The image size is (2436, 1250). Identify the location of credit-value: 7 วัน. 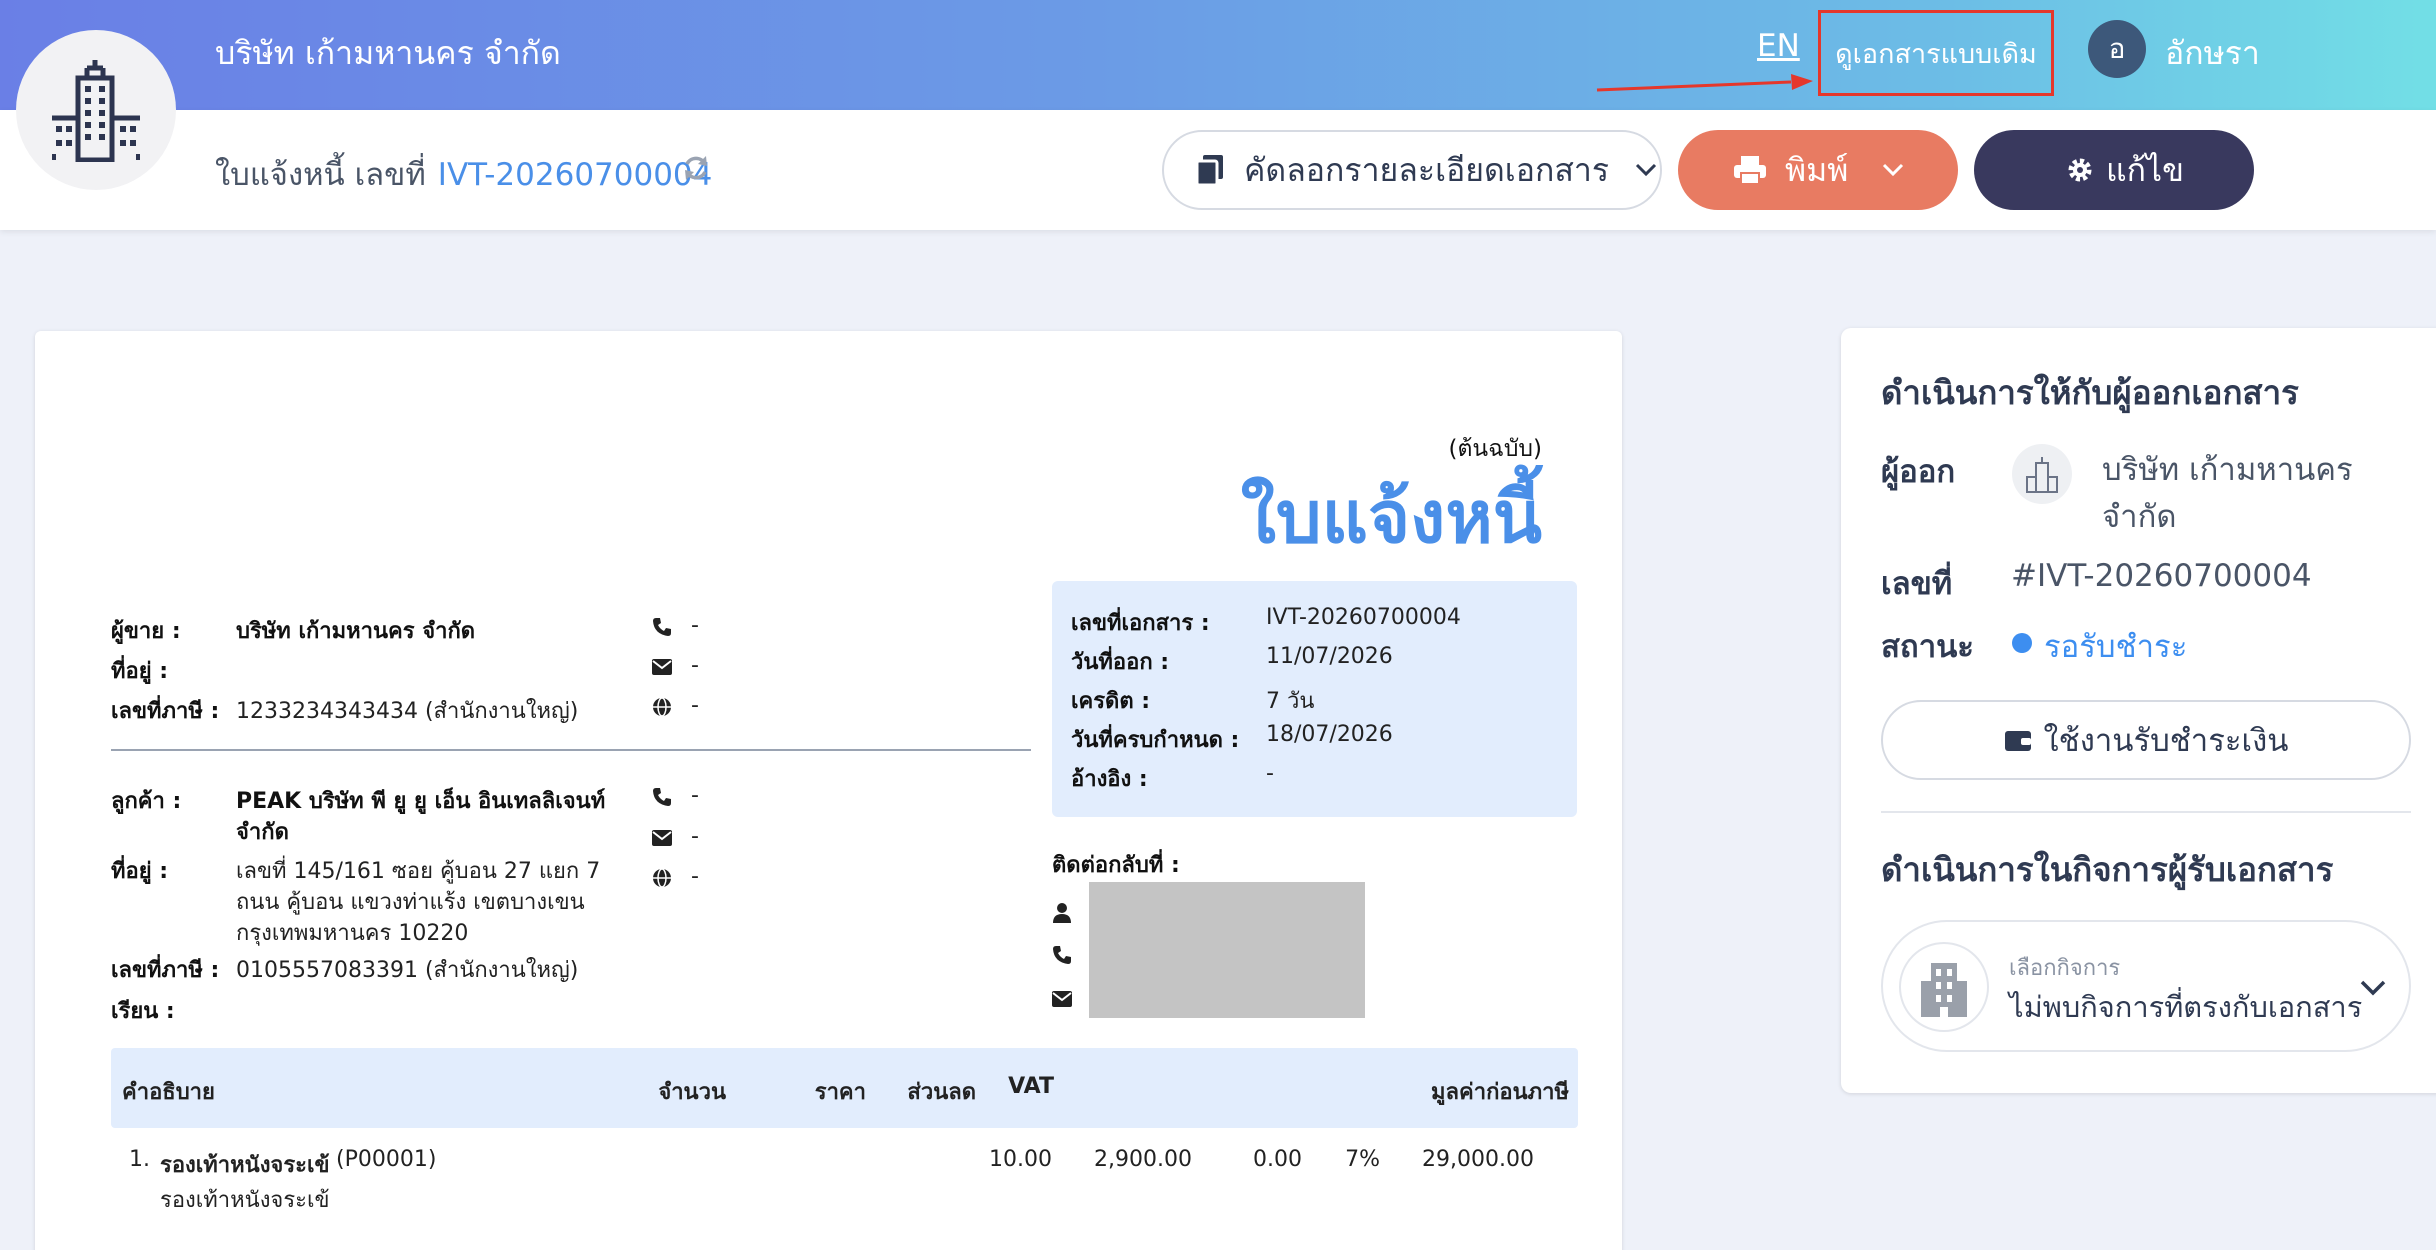
(1290, 701).